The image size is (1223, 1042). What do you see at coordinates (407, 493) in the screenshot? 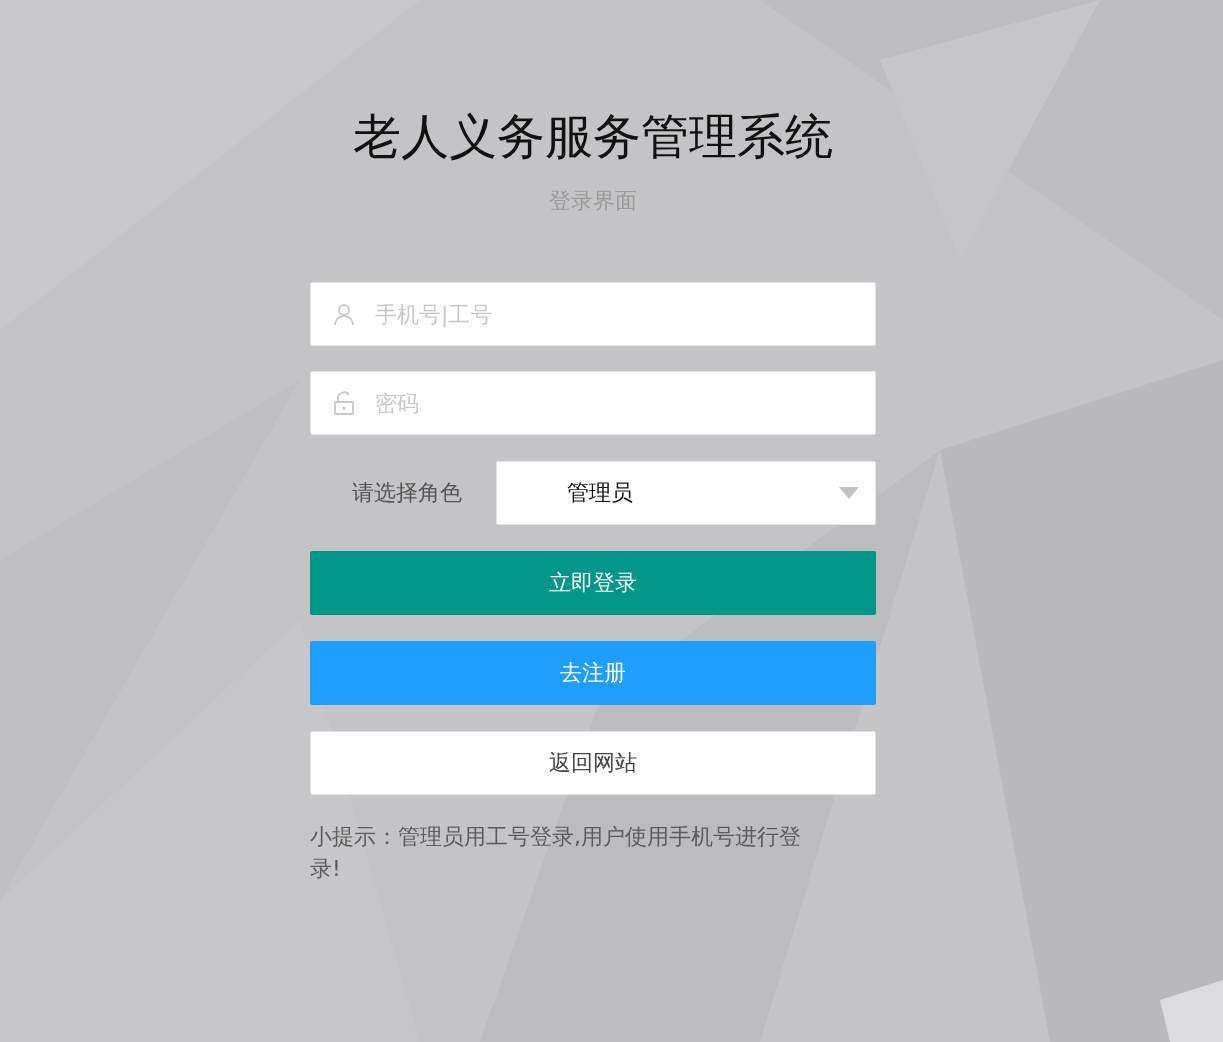
I see `role-label: 请选择角色` at bounding box center [407, 493].